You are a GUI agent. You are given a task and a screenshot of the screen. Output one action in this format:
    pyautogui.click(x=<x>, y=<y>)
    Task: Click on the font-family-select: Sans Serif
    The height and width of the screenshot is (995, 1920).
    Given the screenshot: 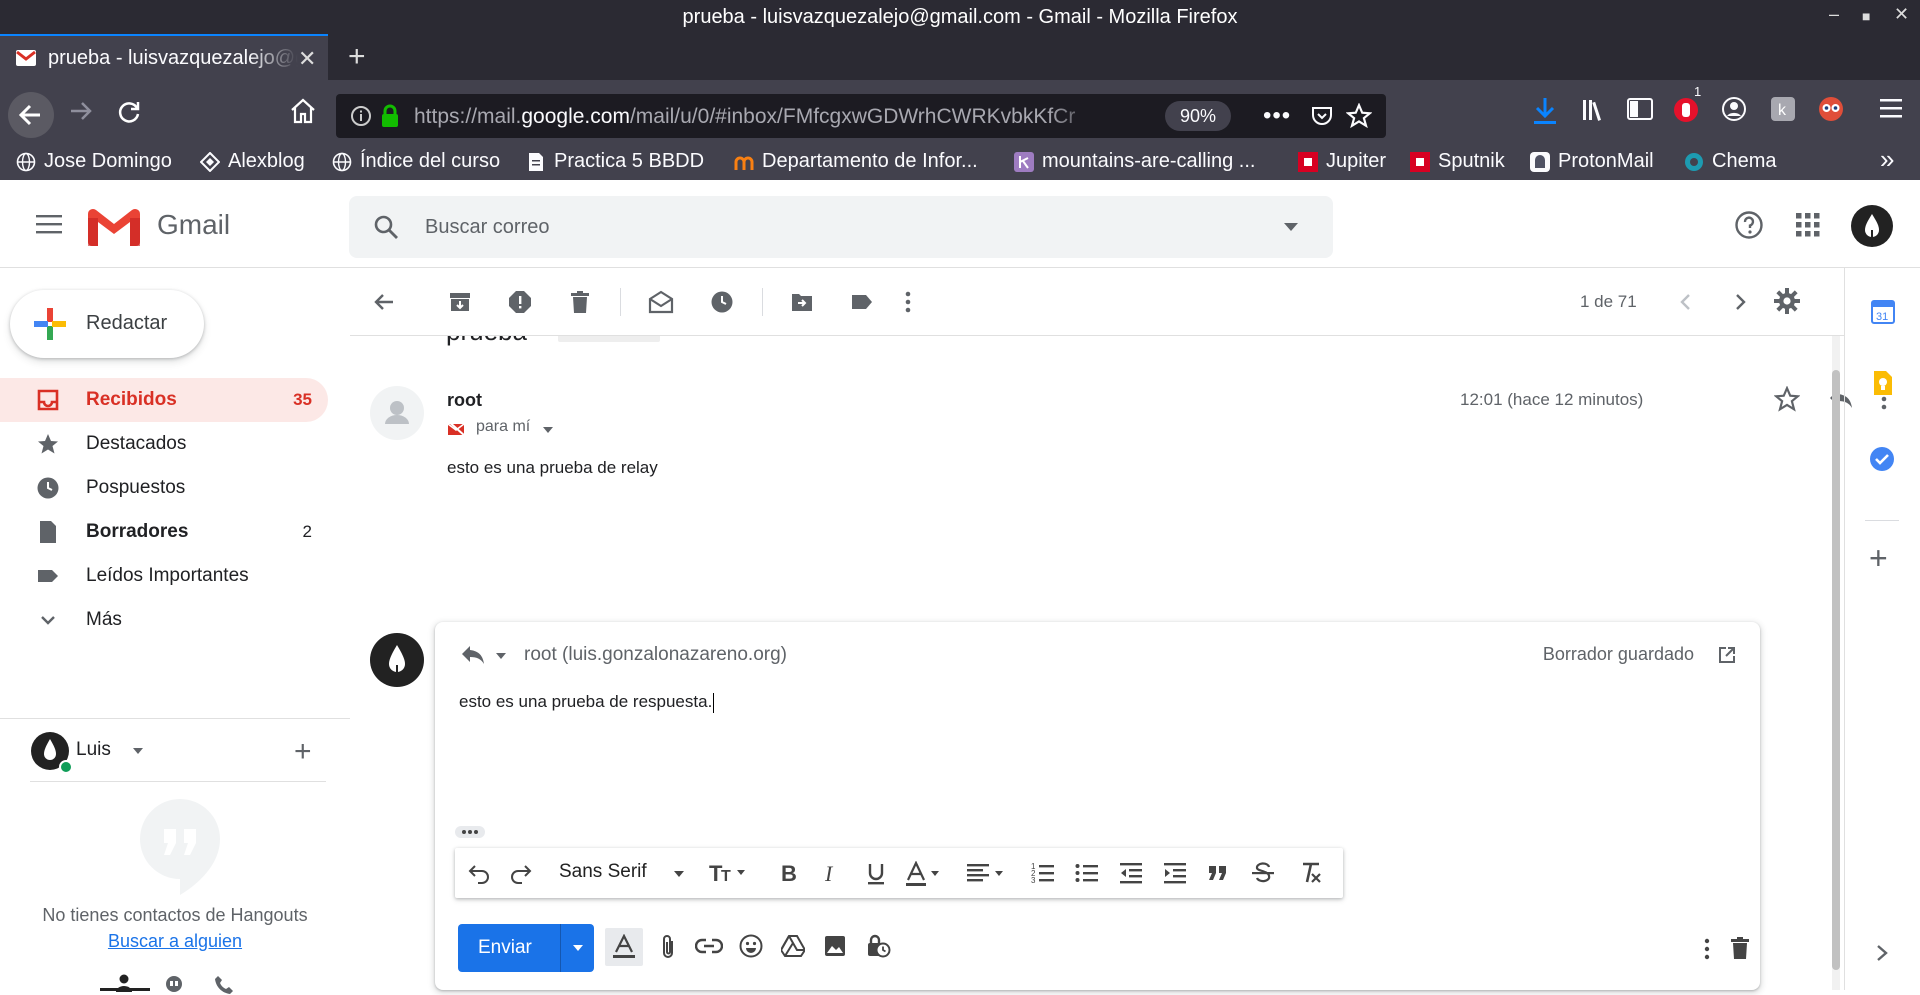 What is the action you would take?
    pyautogui.click(x=603, y=872)
    